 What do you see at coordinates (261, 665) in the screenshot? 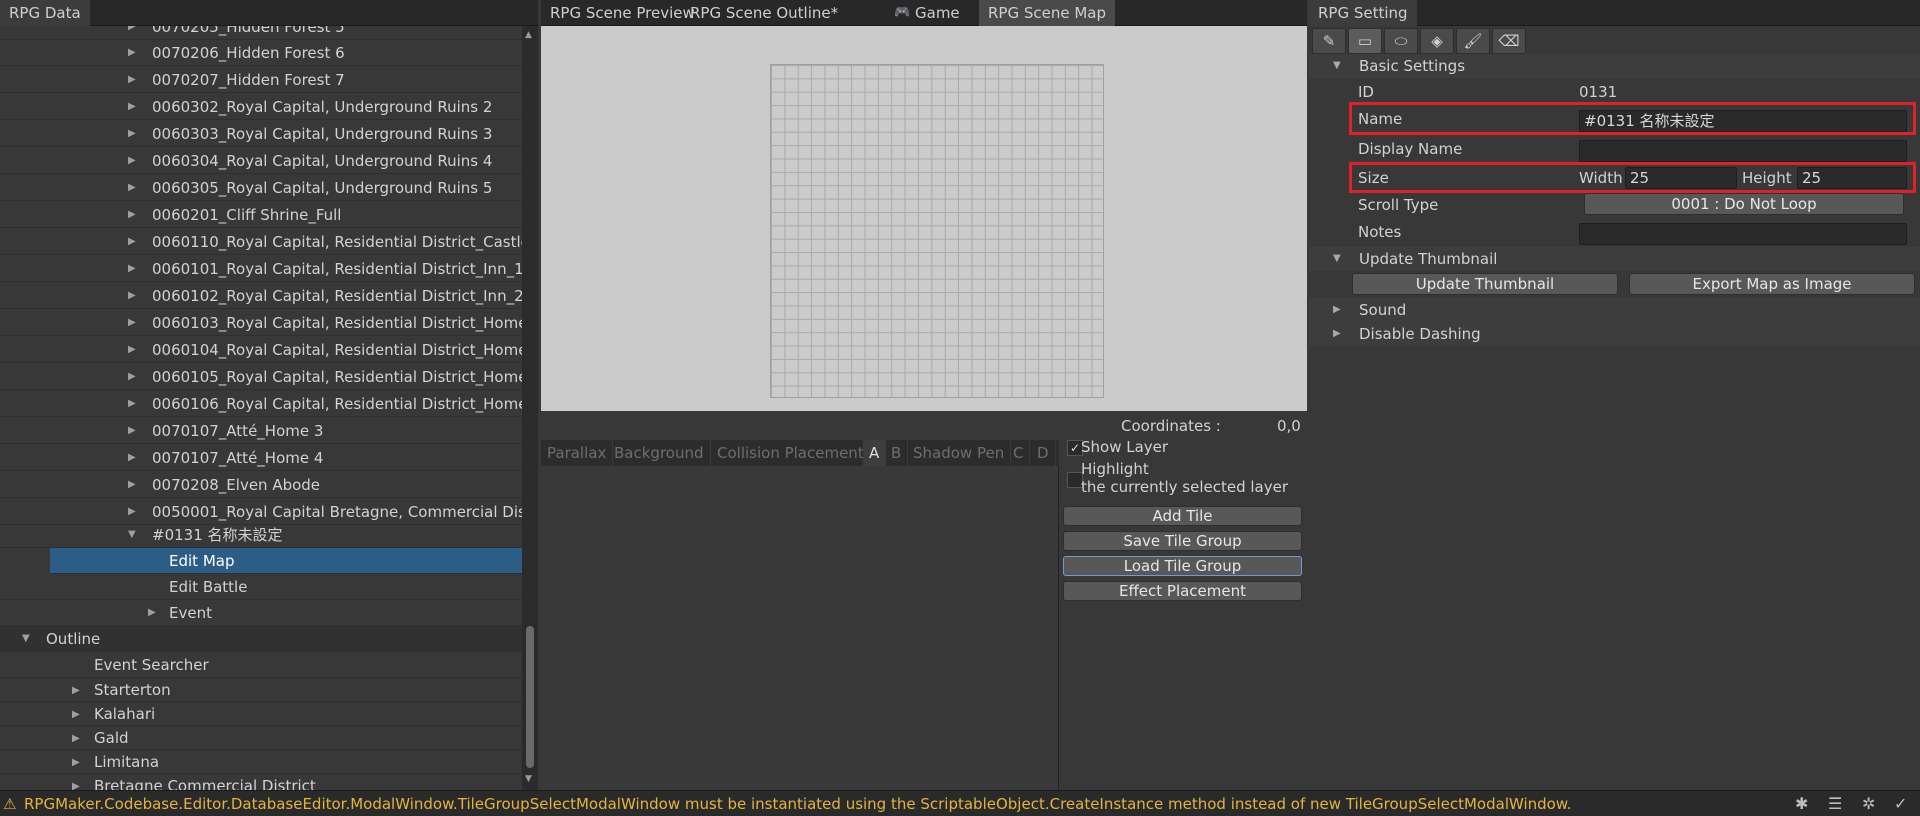
I see `tree-item-event-searcher: Event Searcher` at bounding box center [261, 665].